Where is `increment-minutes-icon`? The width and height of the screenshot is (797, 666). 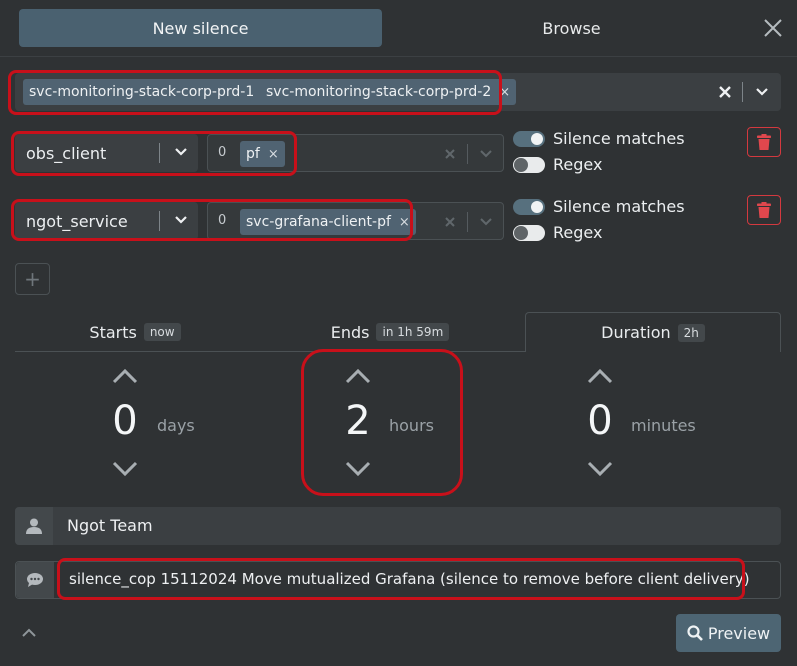 increment-minutes-icon is located at coordinates (600, 376).